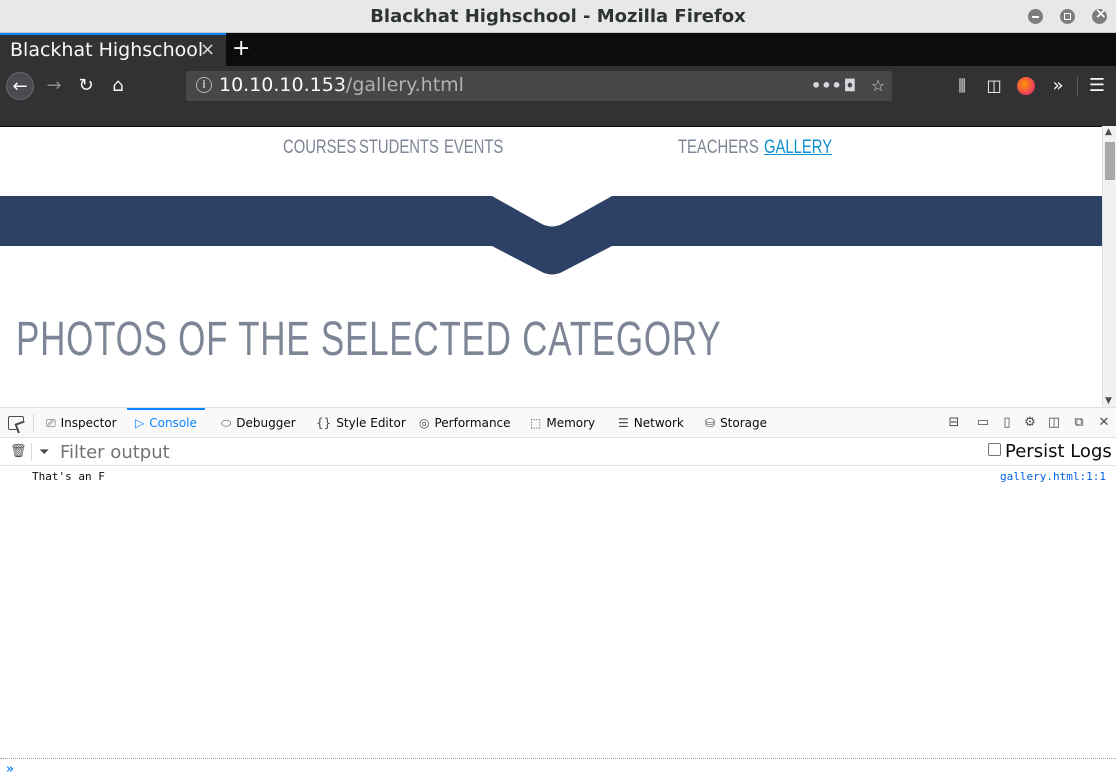 This screenshot has height=781, width=1116. What do you see at coordinates (31, 452) in the screenshot?
I see `filter-separator` at bounding box center [31, 452].